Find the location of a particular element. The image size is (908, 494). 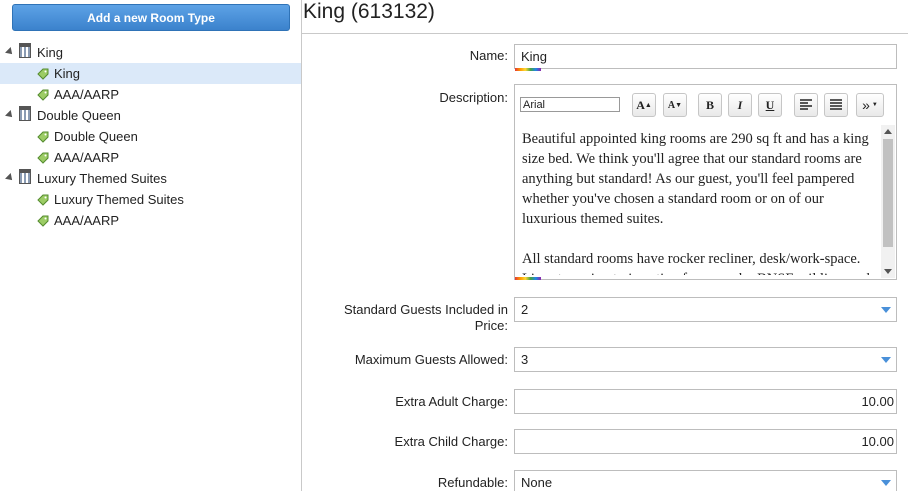

tree-node-double-queen: Double Queen is located at coordinates (150, 115).